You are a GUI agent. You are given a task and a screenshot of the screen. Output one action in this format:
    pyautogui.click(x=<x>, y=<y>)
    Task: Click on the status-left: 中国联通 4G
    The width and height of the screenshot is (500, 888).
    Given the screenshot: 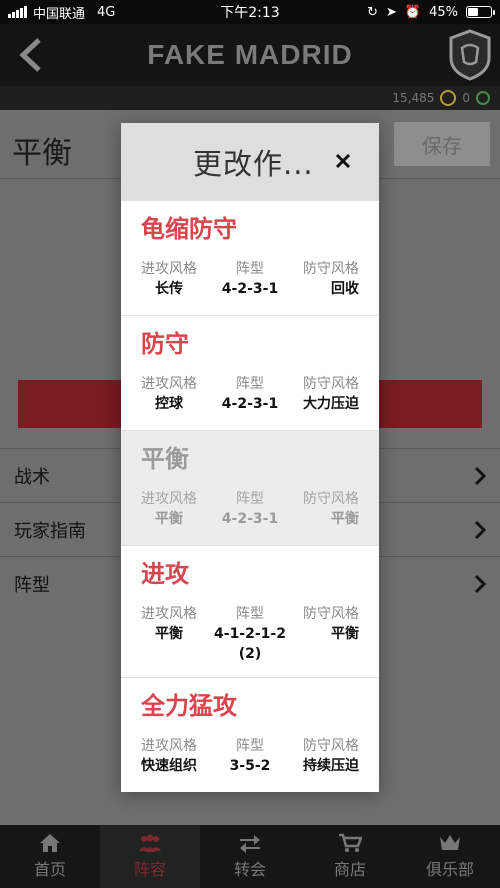 What is the action you would take?
    pyautogui.click(x=98, y=12)
    